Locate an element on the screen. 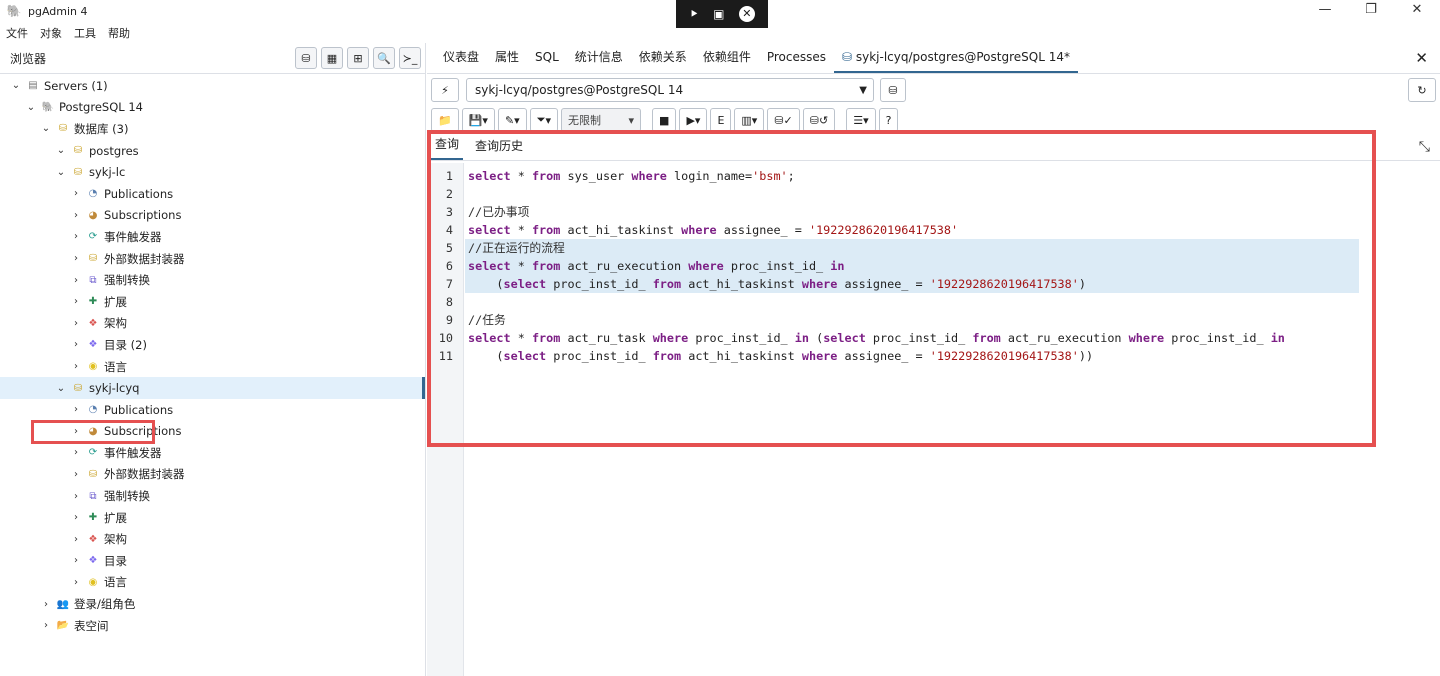 This screenshot has height=676, width=1440. collapse-icon: ⤡ is located at coordinates (1424, 147).